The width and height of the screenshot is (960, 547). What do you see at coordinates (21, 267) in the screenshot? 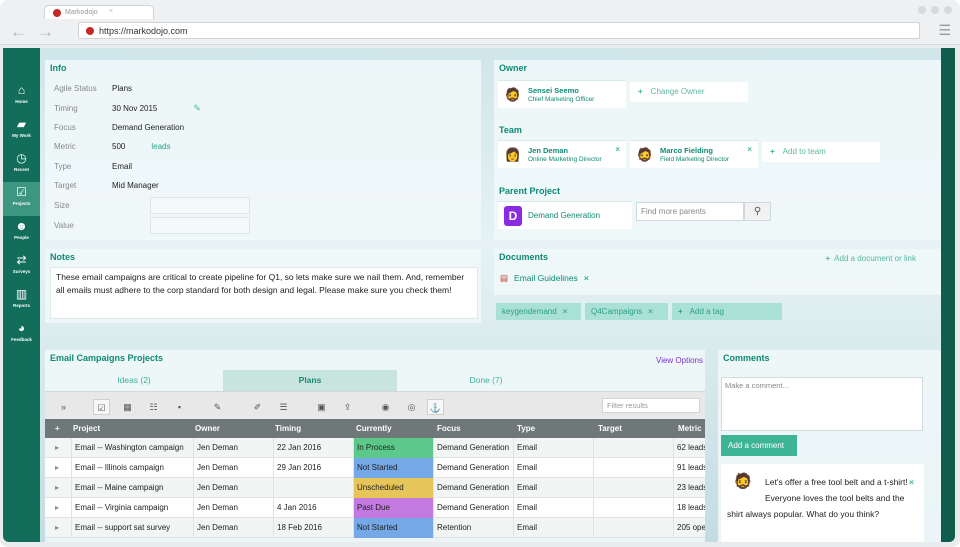
I see `sidebar-item-surveys: ⇄ Surveys` at bounding box center [21, 267].